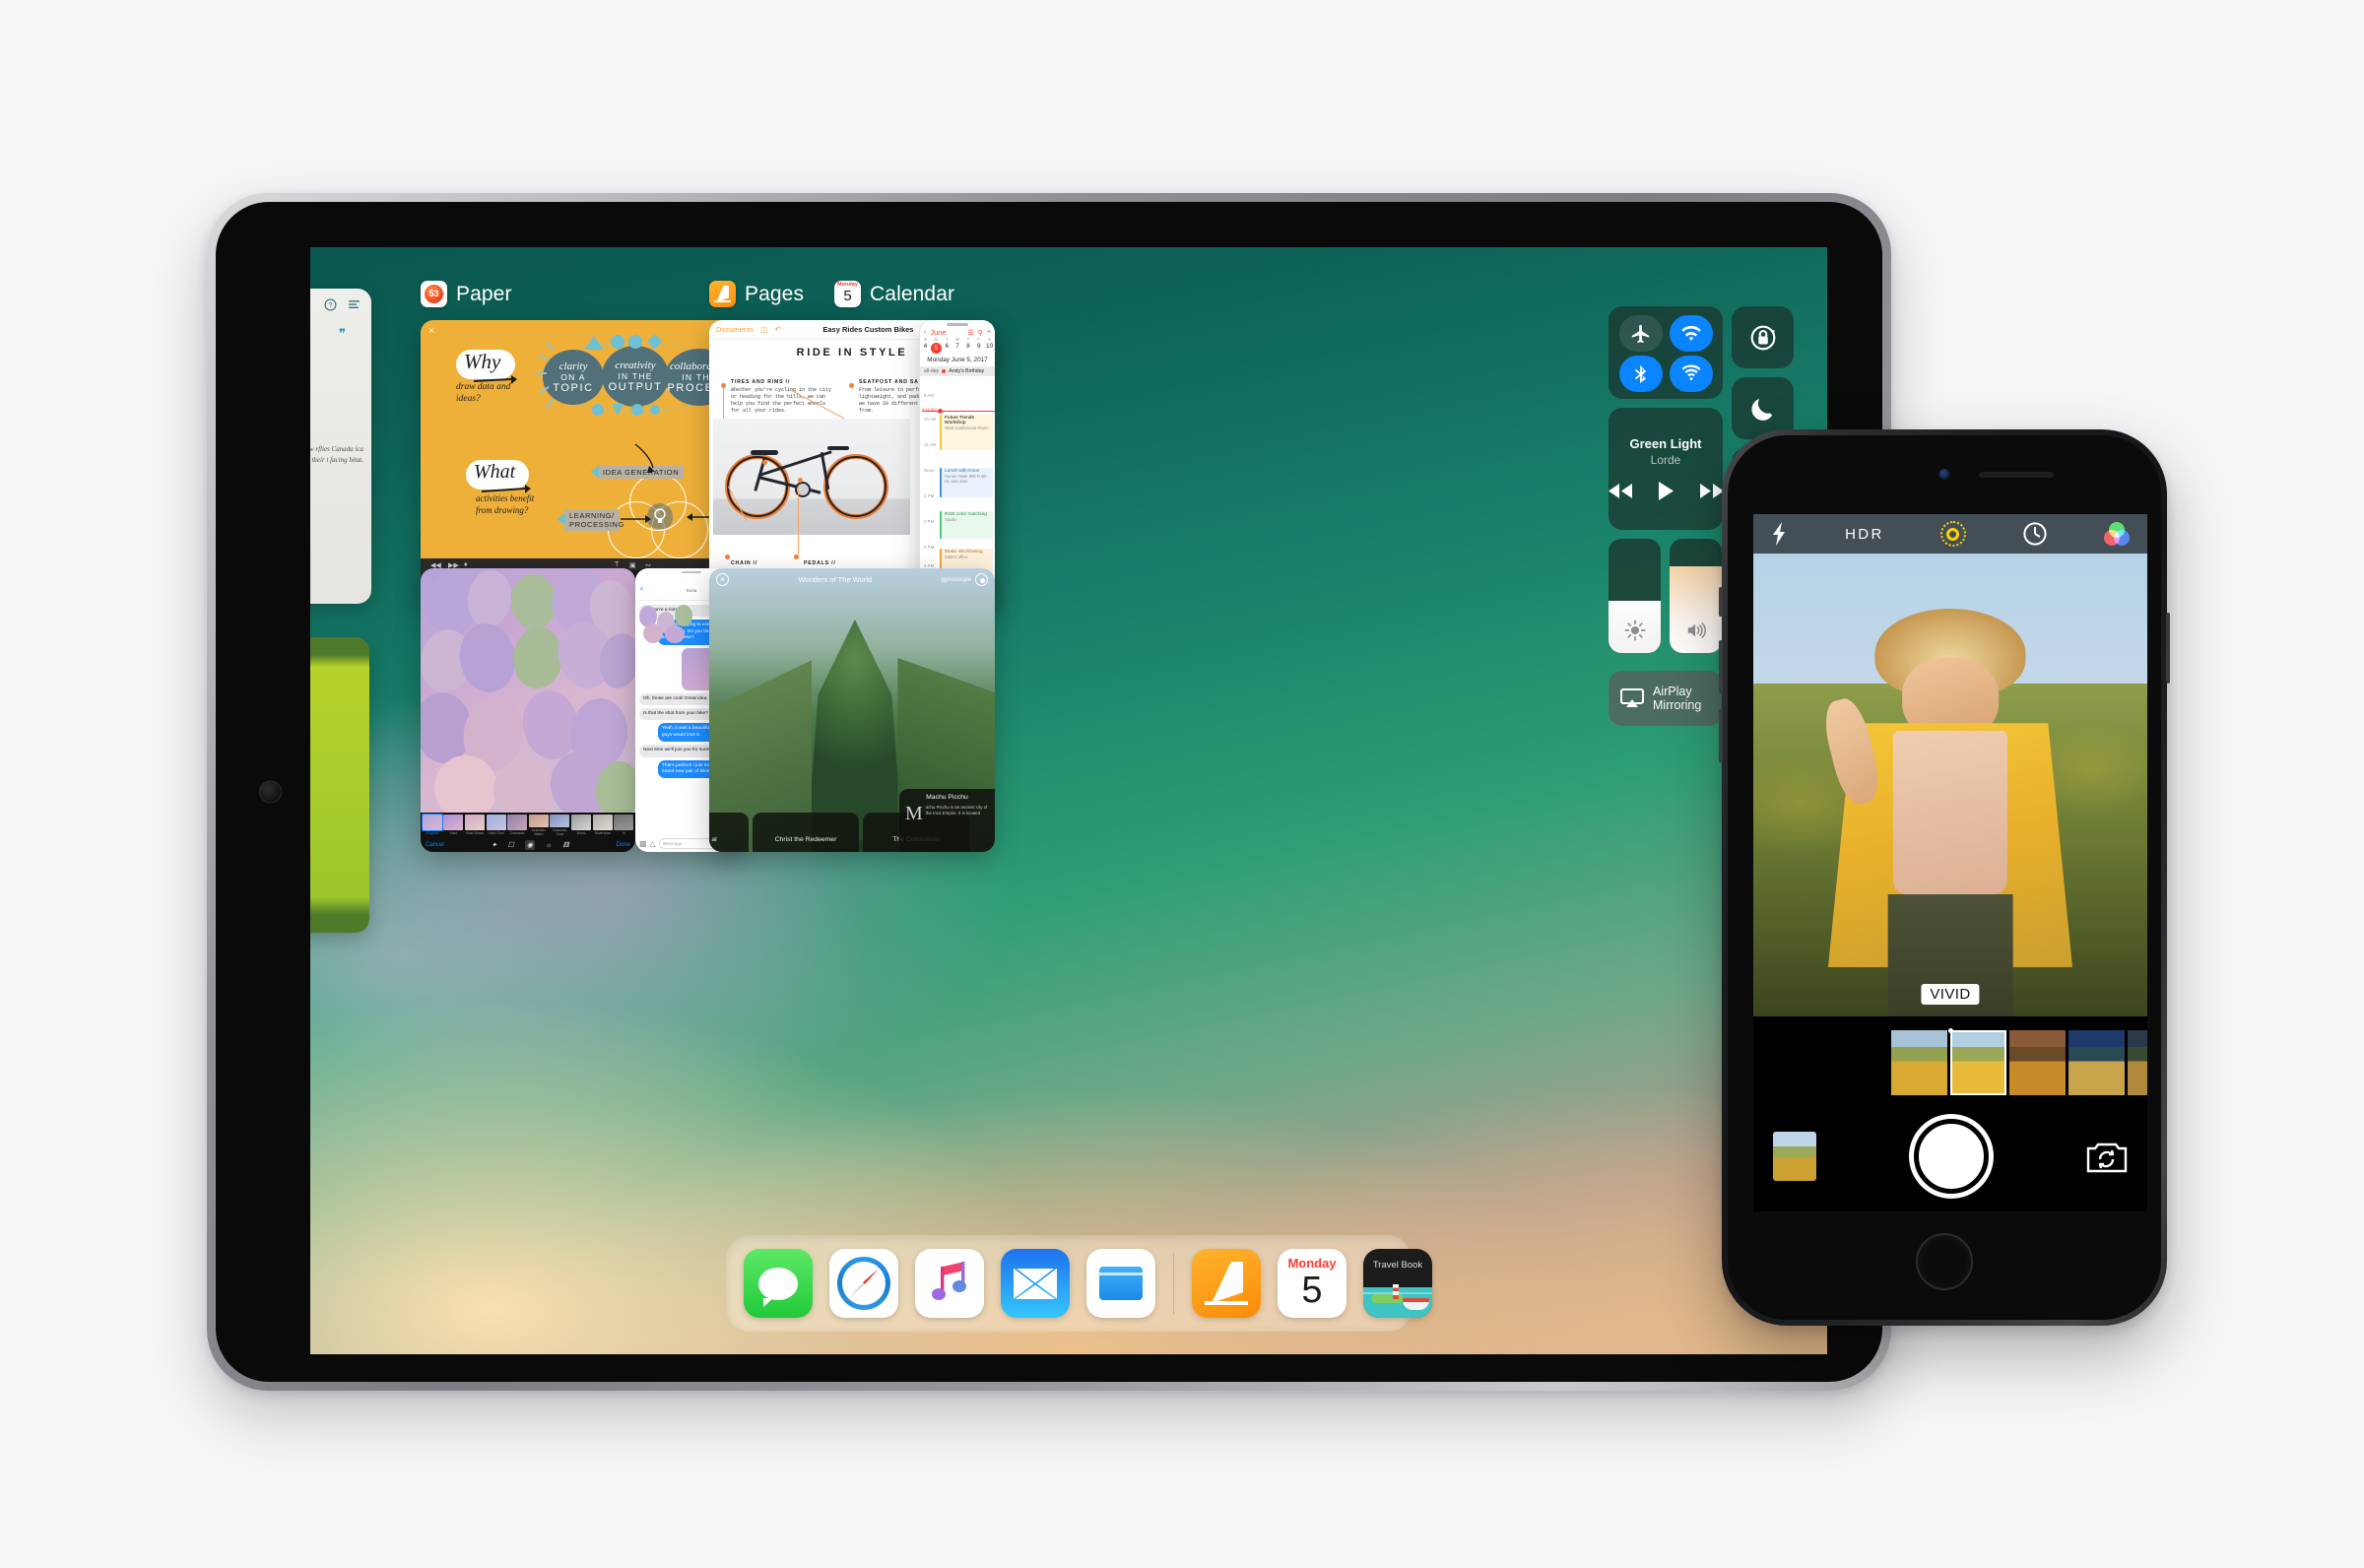 This screenshot has width=2364, height=1568. What do you see at coordinates (729, 833) in the screenshot?
I see `airpano-tile: al` at bounding box center [729, 833].